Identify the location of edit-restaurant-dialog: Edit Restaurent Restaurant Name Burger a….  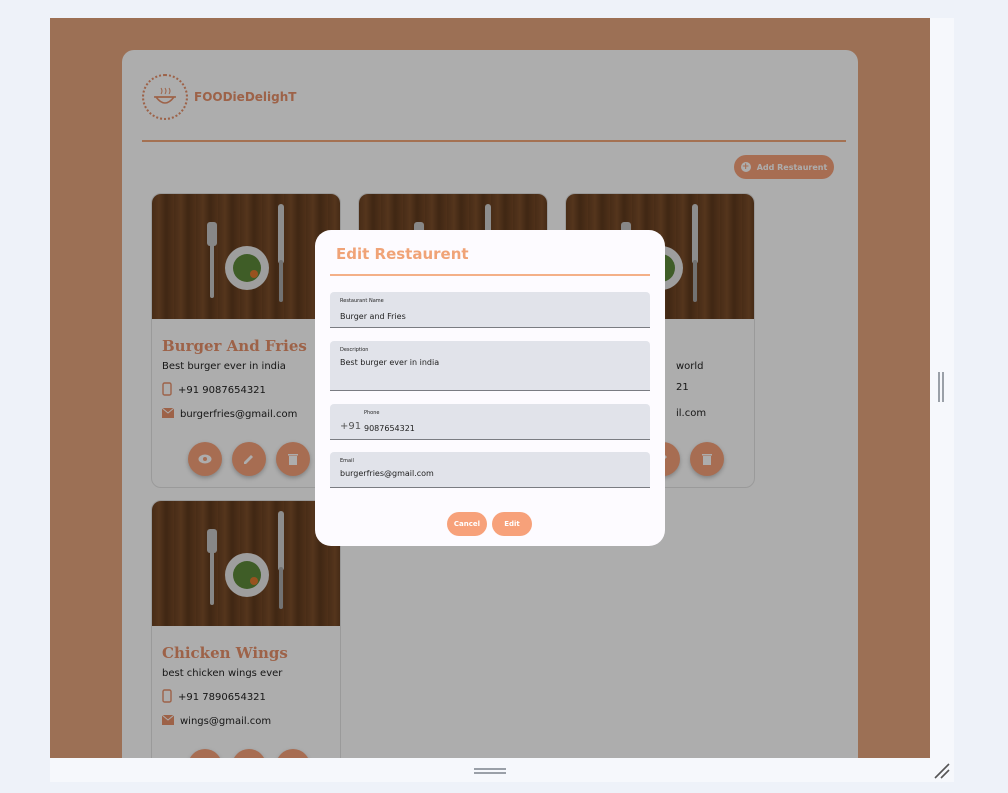
(490, 388).